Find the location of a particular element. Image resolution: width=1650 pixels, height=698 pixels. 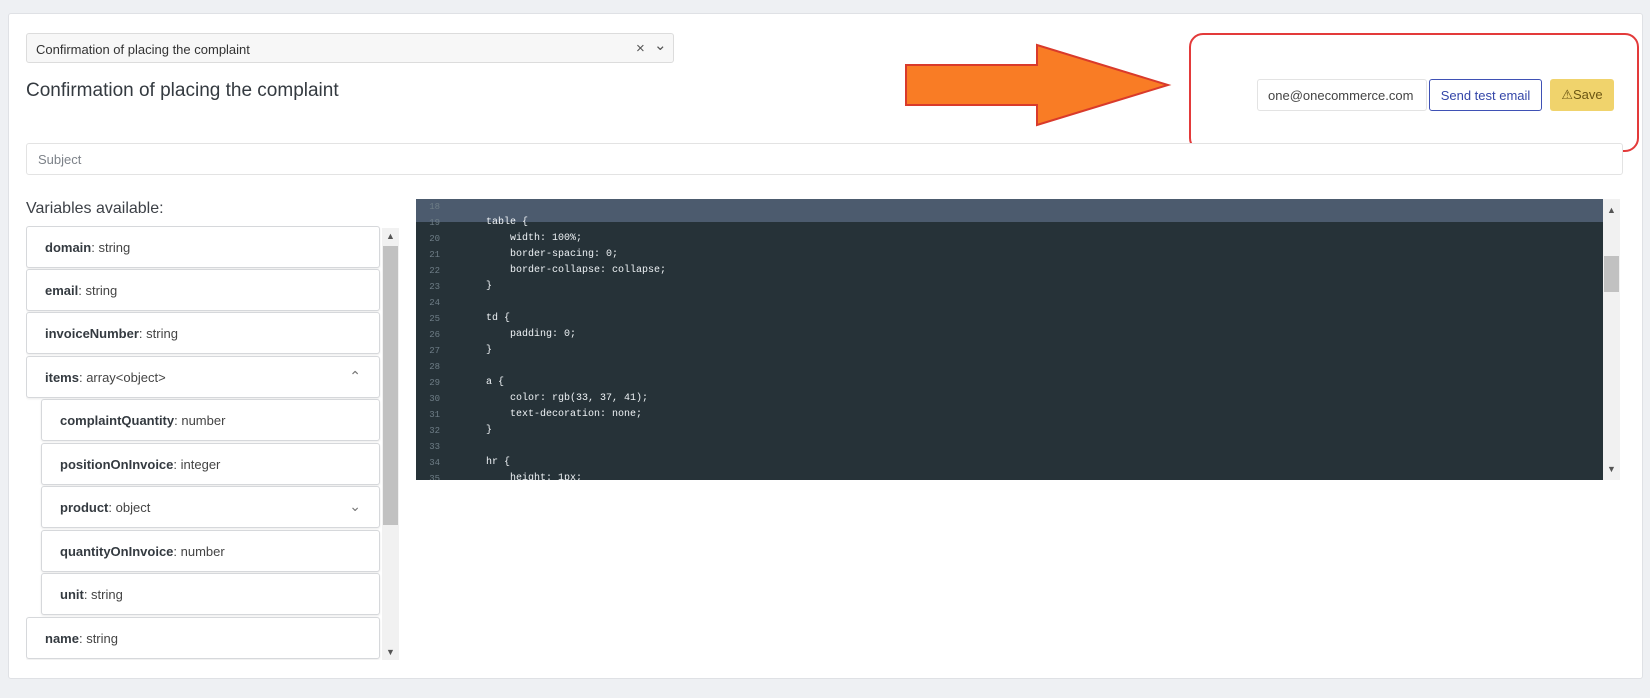

variable-item-invoicenumber: invoiceNumber: string is located at coordinates (203, 333).